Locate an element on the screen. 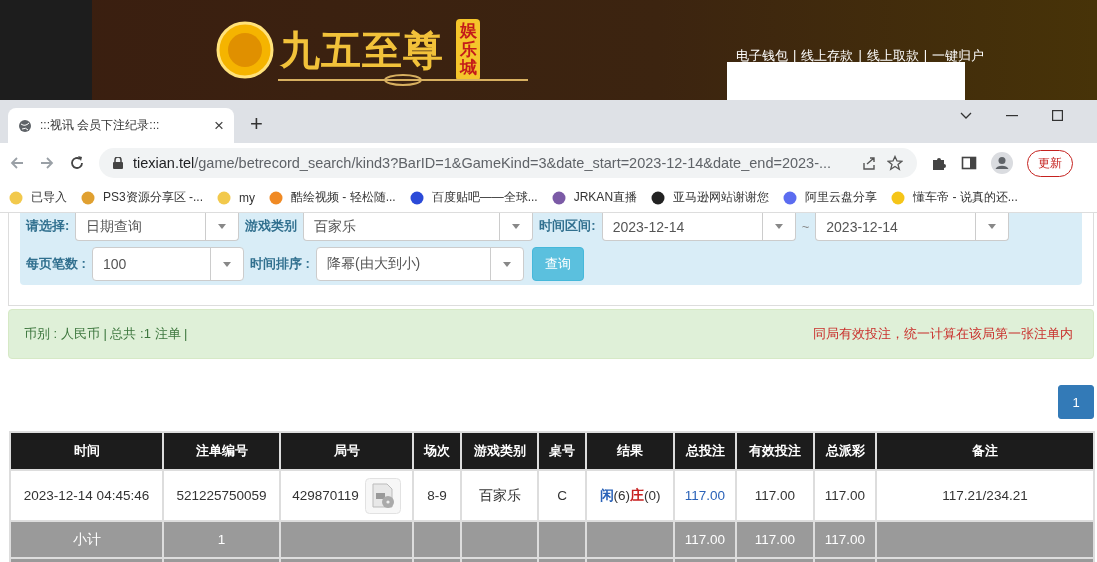  share-icon is located at coordinates (869, 163).